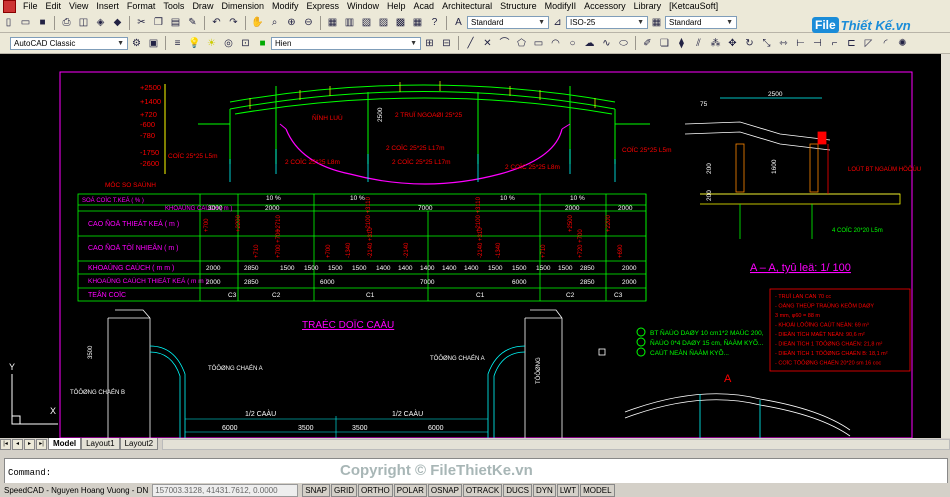  Describe the element at coordinates (538, 43) in the screenshot. I see `rectangle-icon: ▭` at that location.